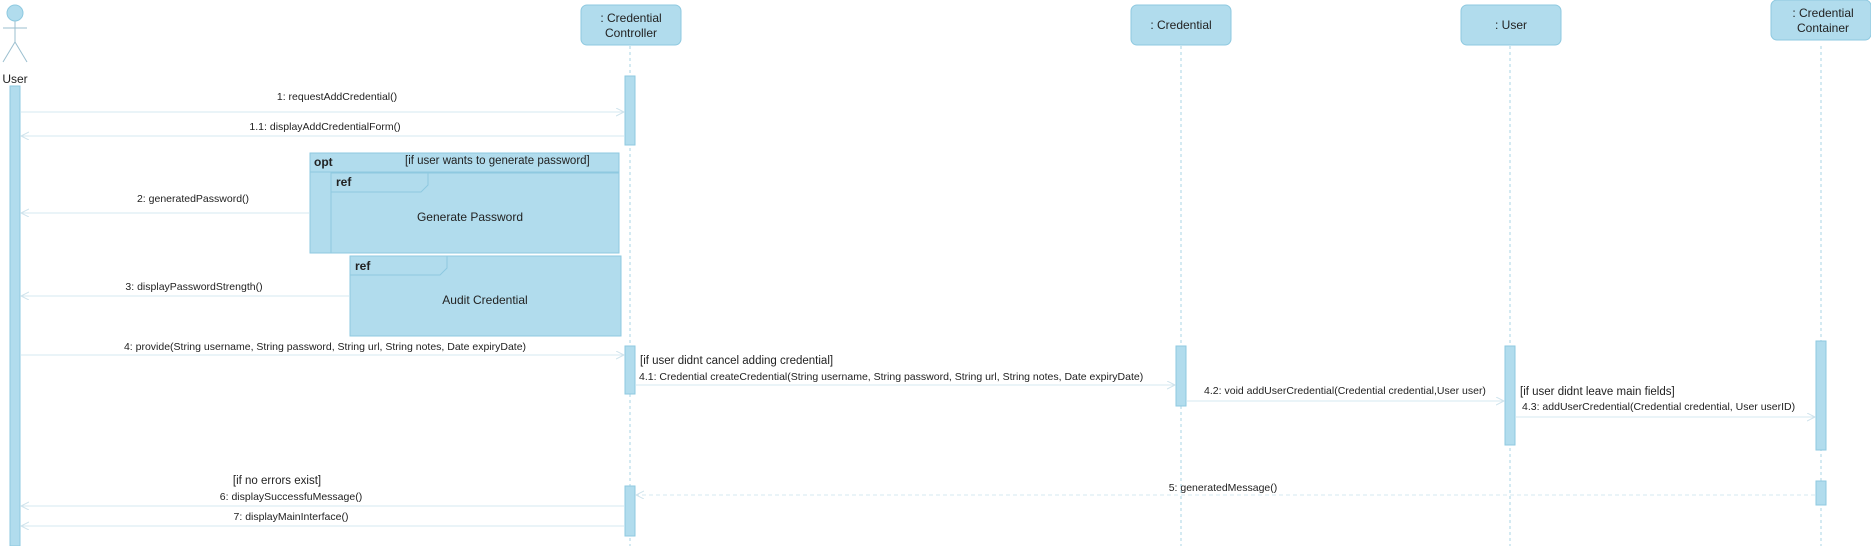 Image resolution: width=1871 pixels, height=551 pixels. Describe the element at coordinates (324, 127) in the screenshot. I see `label-m1-1: 1.1: displayAddCredentialForm()` at that location.